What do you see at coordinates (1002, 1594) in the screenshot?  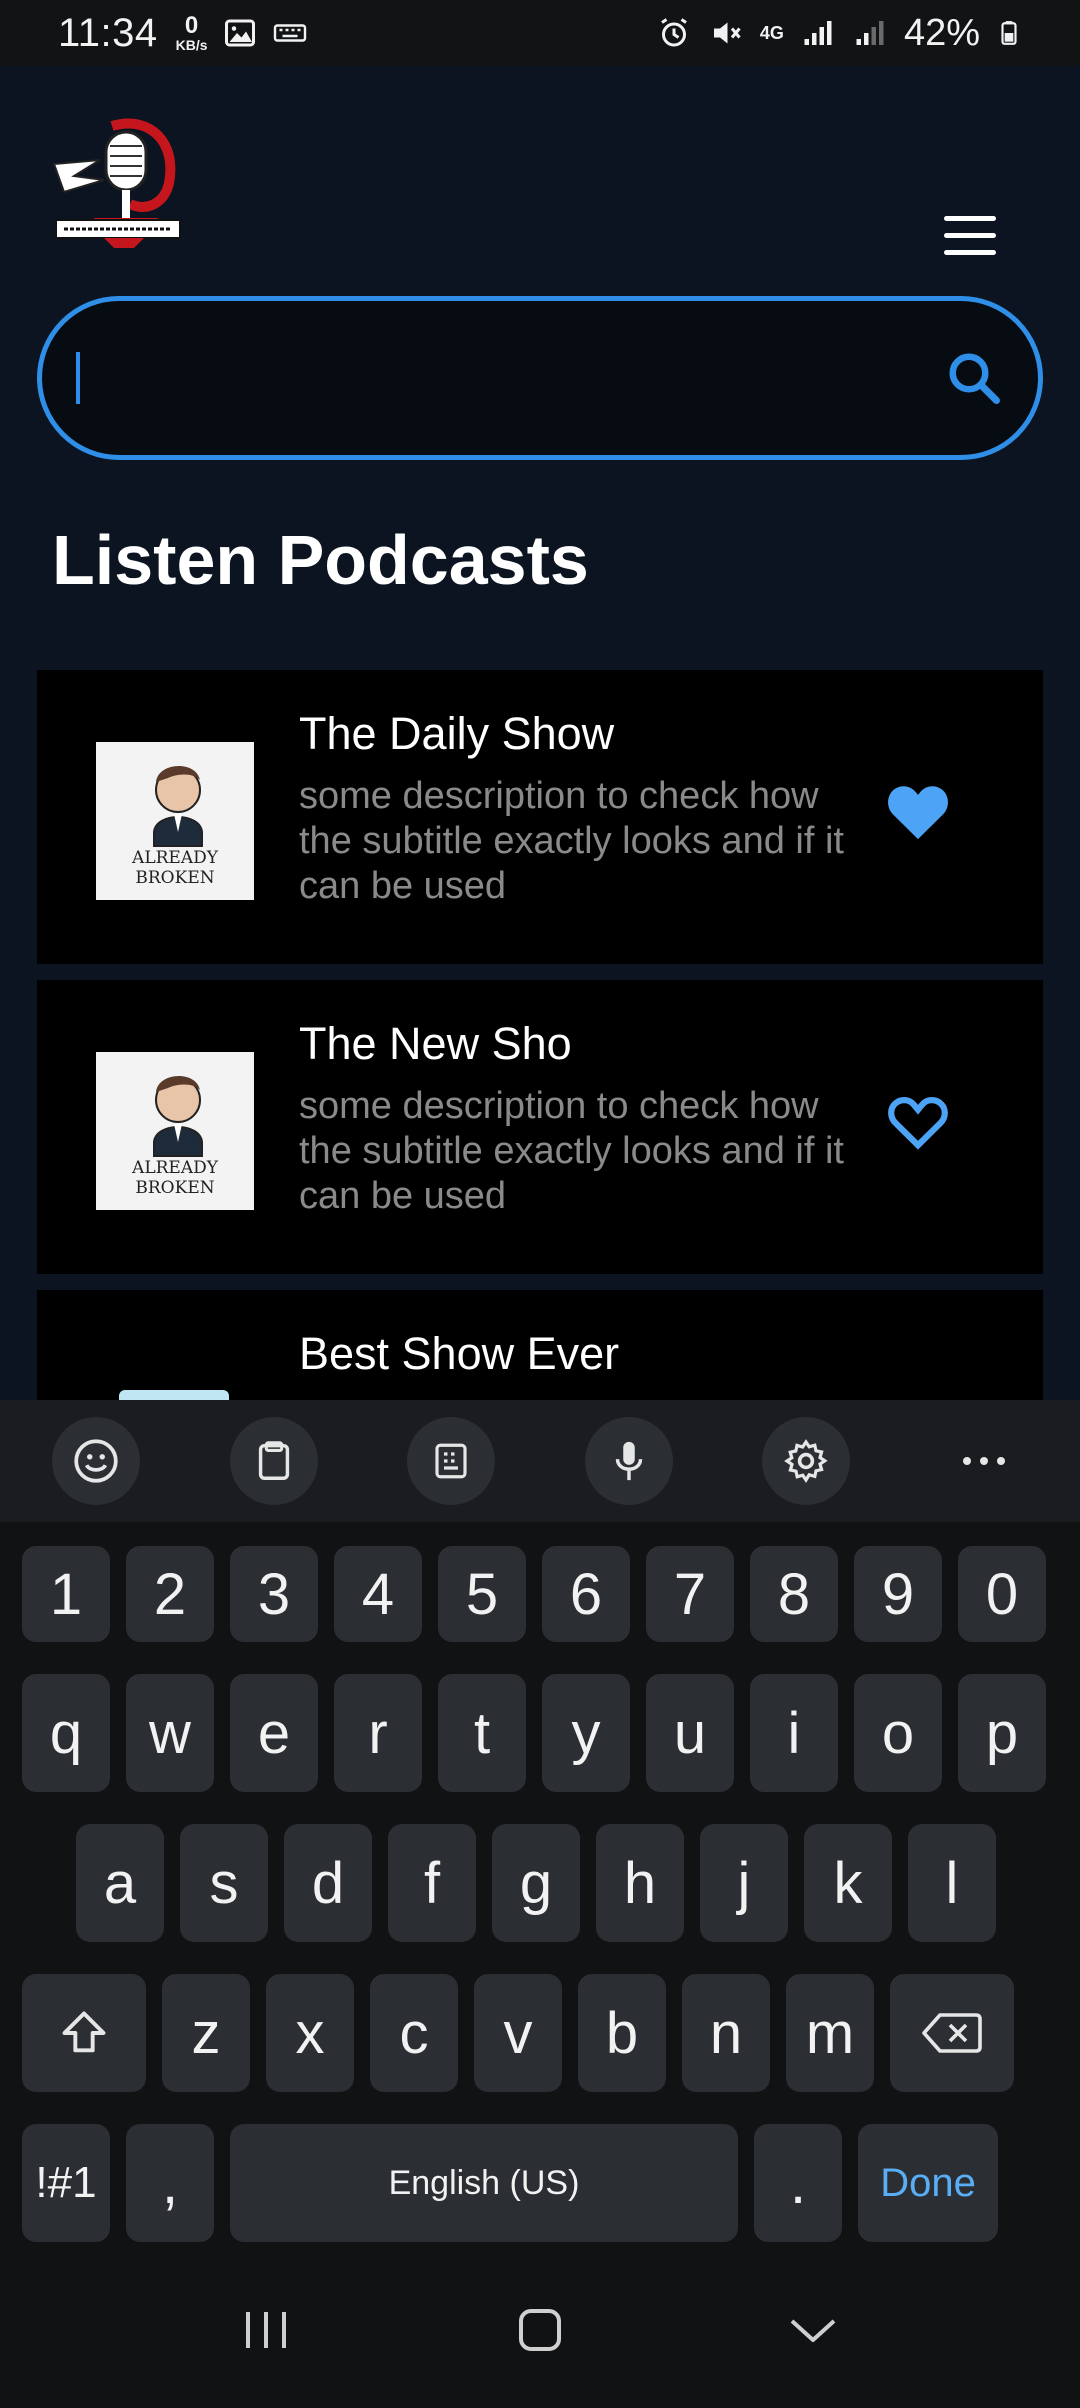 I see `key-0: 0` at bounding box center [1002, 1594].